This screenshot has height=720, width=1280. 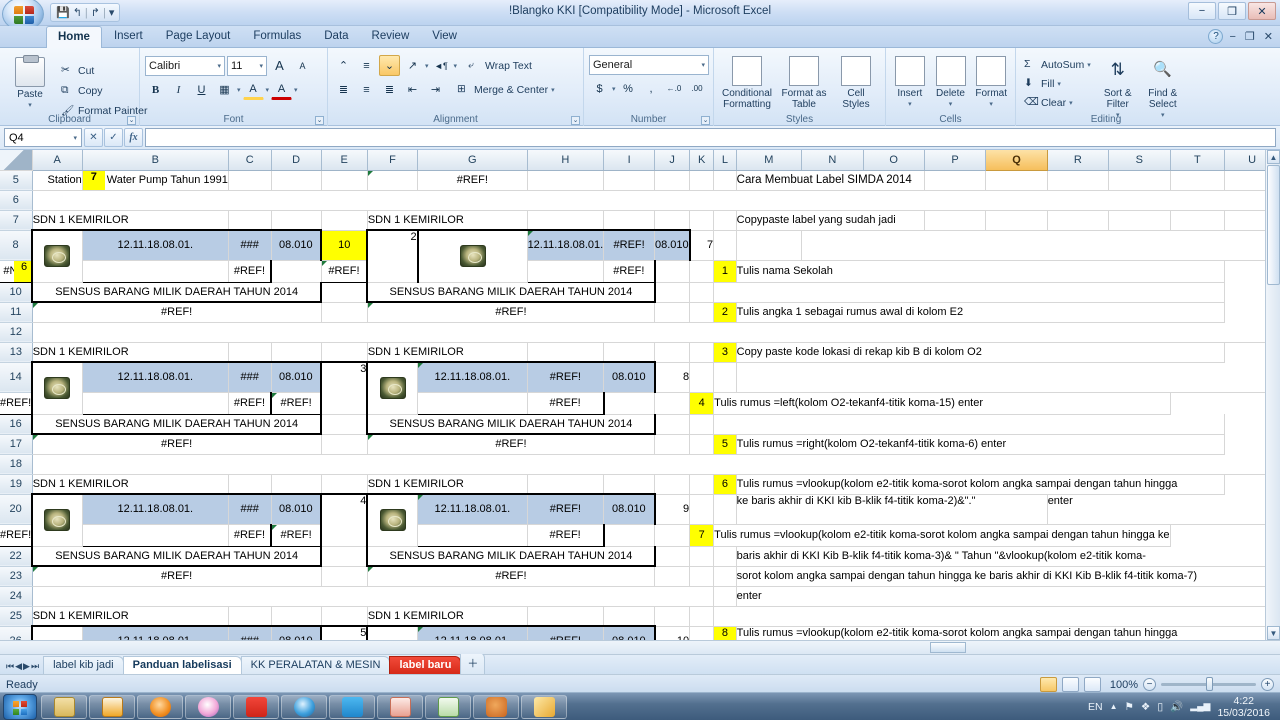 What do you see at coordinates (57, 632) in the screenshot?
I see `cell-A26-logo` at bounding box center [57, 632].